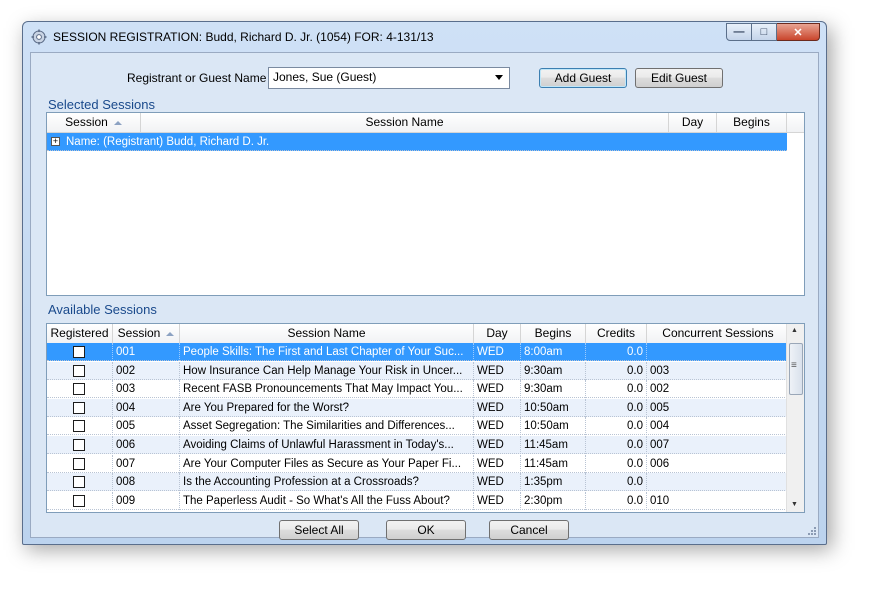  Describe the element at coordinates (718, 482) in the screenshot. I see `concurrent-cell` at that location.